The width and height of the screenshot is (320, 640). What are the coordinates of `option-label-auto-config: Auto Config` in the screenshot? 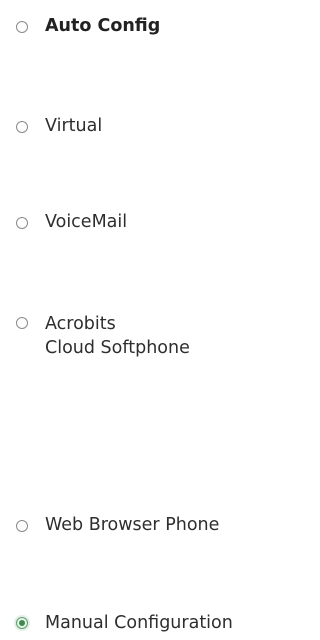 It's located at (103, 26).